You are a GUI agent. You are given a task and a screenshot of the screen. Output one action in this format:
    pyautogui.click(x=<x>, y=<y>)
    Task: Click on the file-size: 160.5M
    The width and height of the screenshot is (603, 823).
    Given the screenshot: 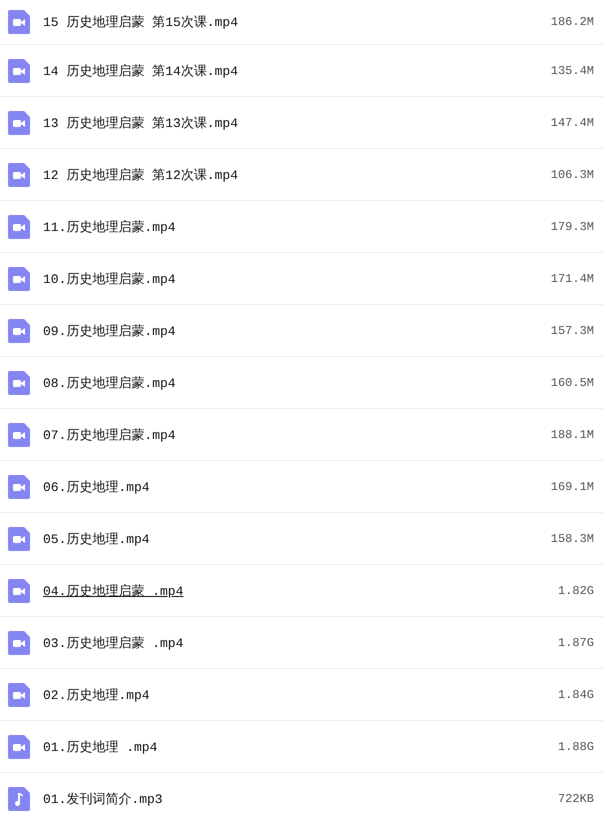 What is the action you would take?
    pyautogui.click(x=572, y=383)
    